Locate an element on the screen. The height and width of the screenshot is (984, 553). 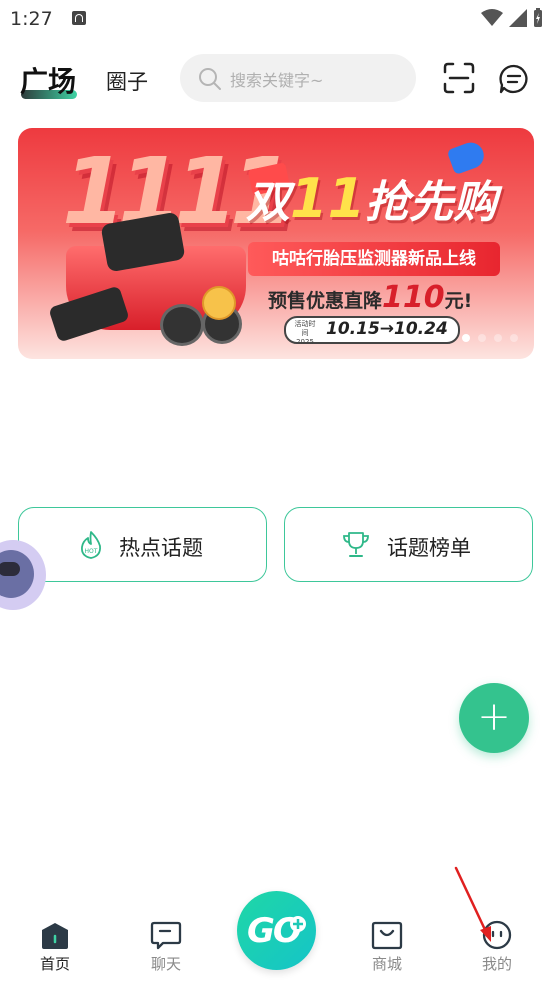
go-plus-icon is located at coordinates (298, 924).